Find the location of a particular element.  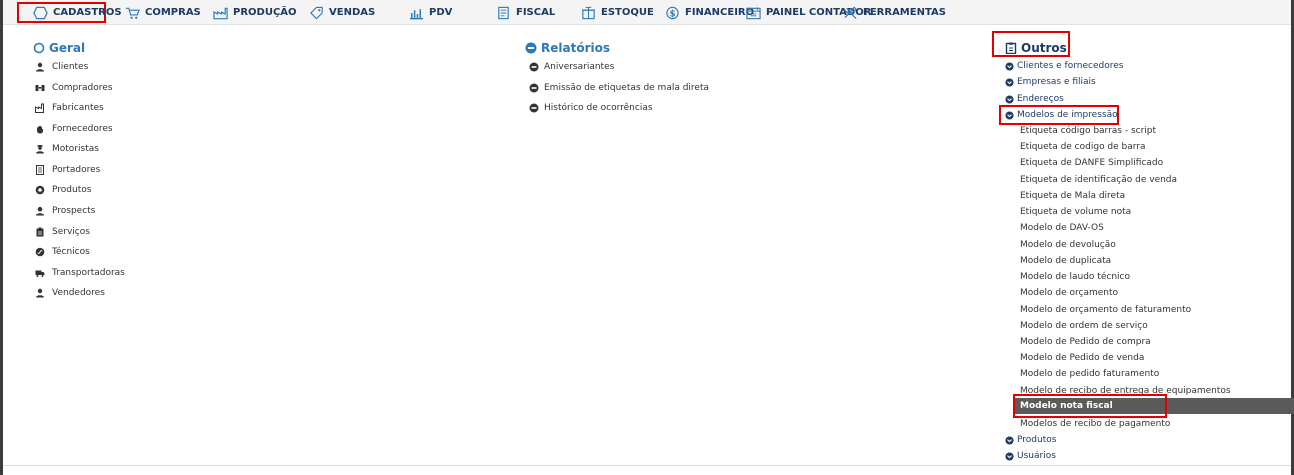

menu-fiscal: FISCAL is located at coordinates (525, 12).